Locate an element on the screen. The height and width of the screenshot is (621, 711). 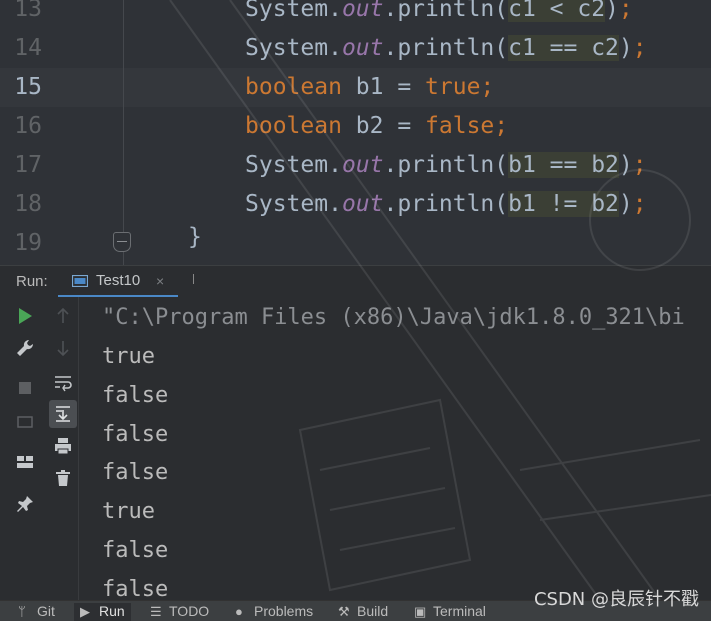
pin-icon is located at coordinates (25, 504).